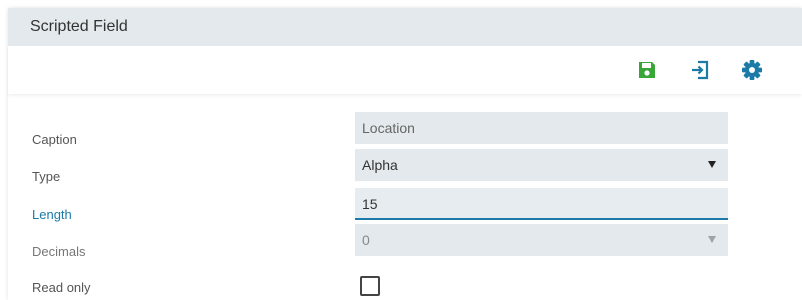 Image resolution: width=802 pixels, height=300 pixels. I want to click on decimals-value: 0, so click(366, 240).